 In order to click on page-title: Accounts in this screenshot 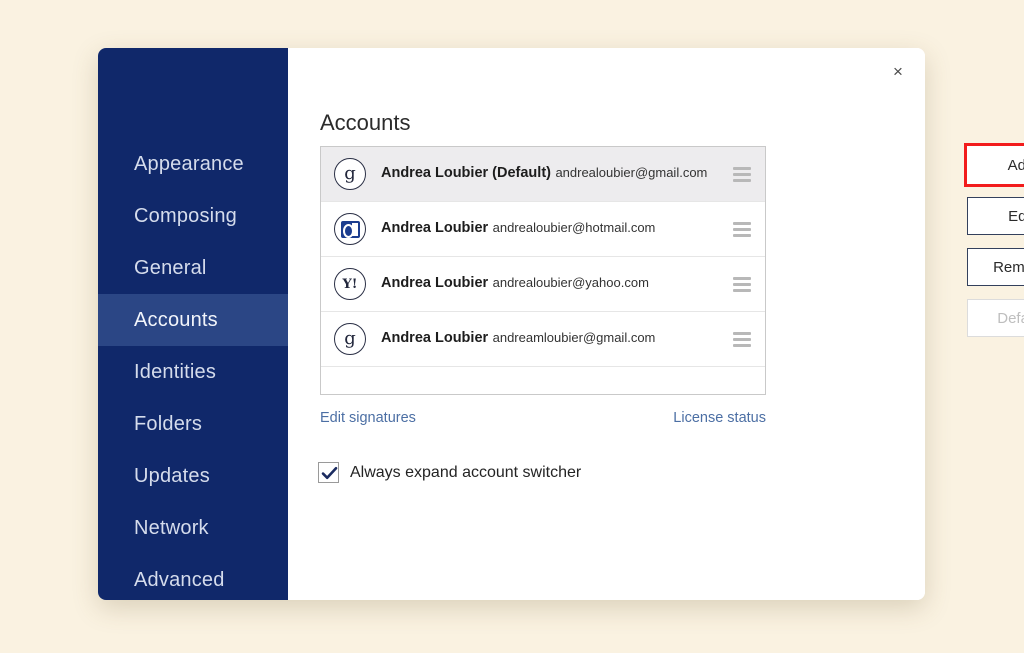, I will do `click(365, 122)`.